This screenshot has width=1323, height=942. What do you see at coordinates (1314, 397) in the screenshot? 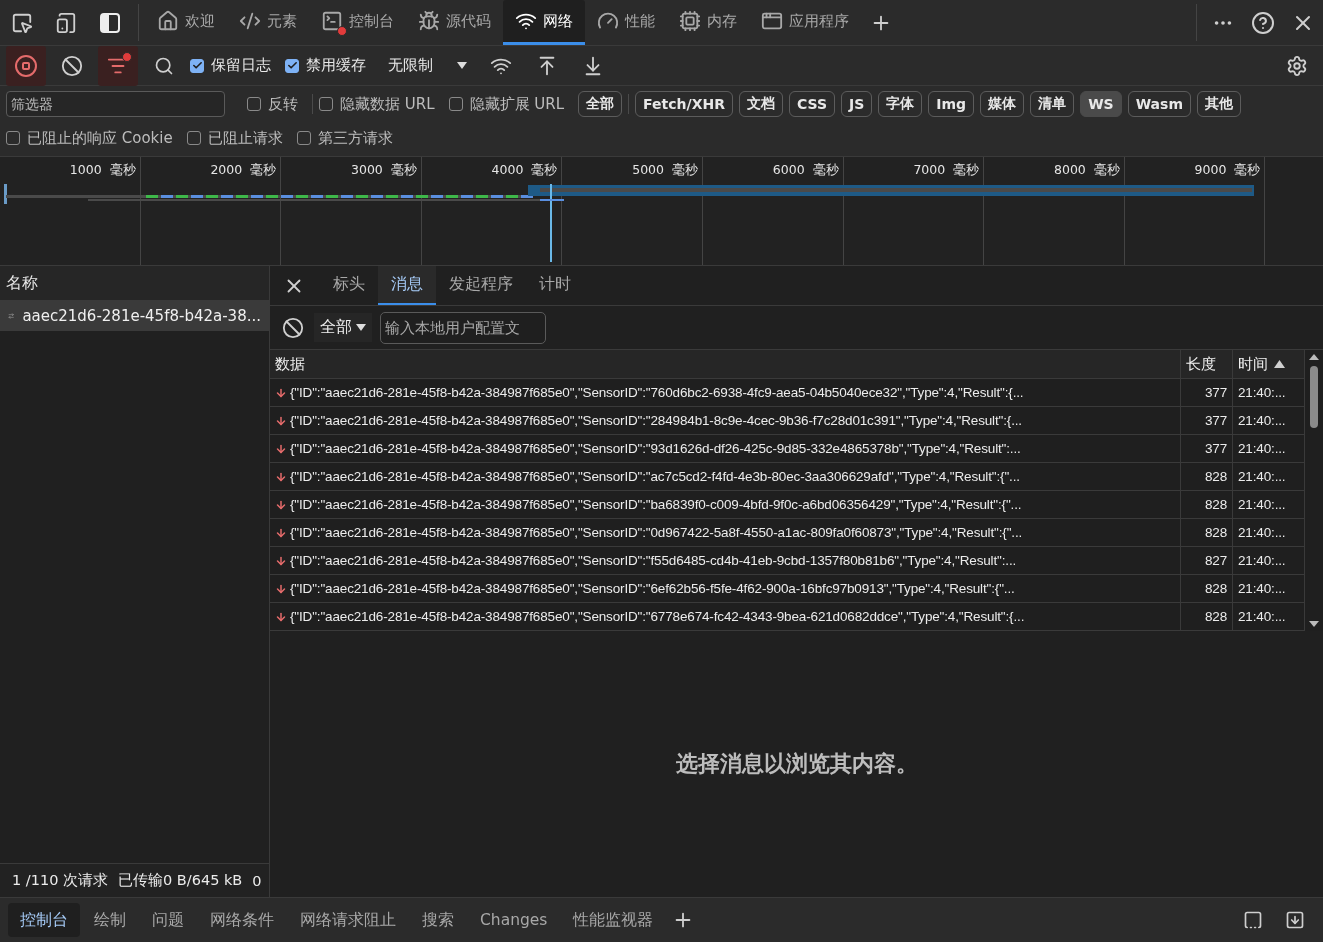
I see `scrollbar-thumb` at bounding box center [1314, 397].